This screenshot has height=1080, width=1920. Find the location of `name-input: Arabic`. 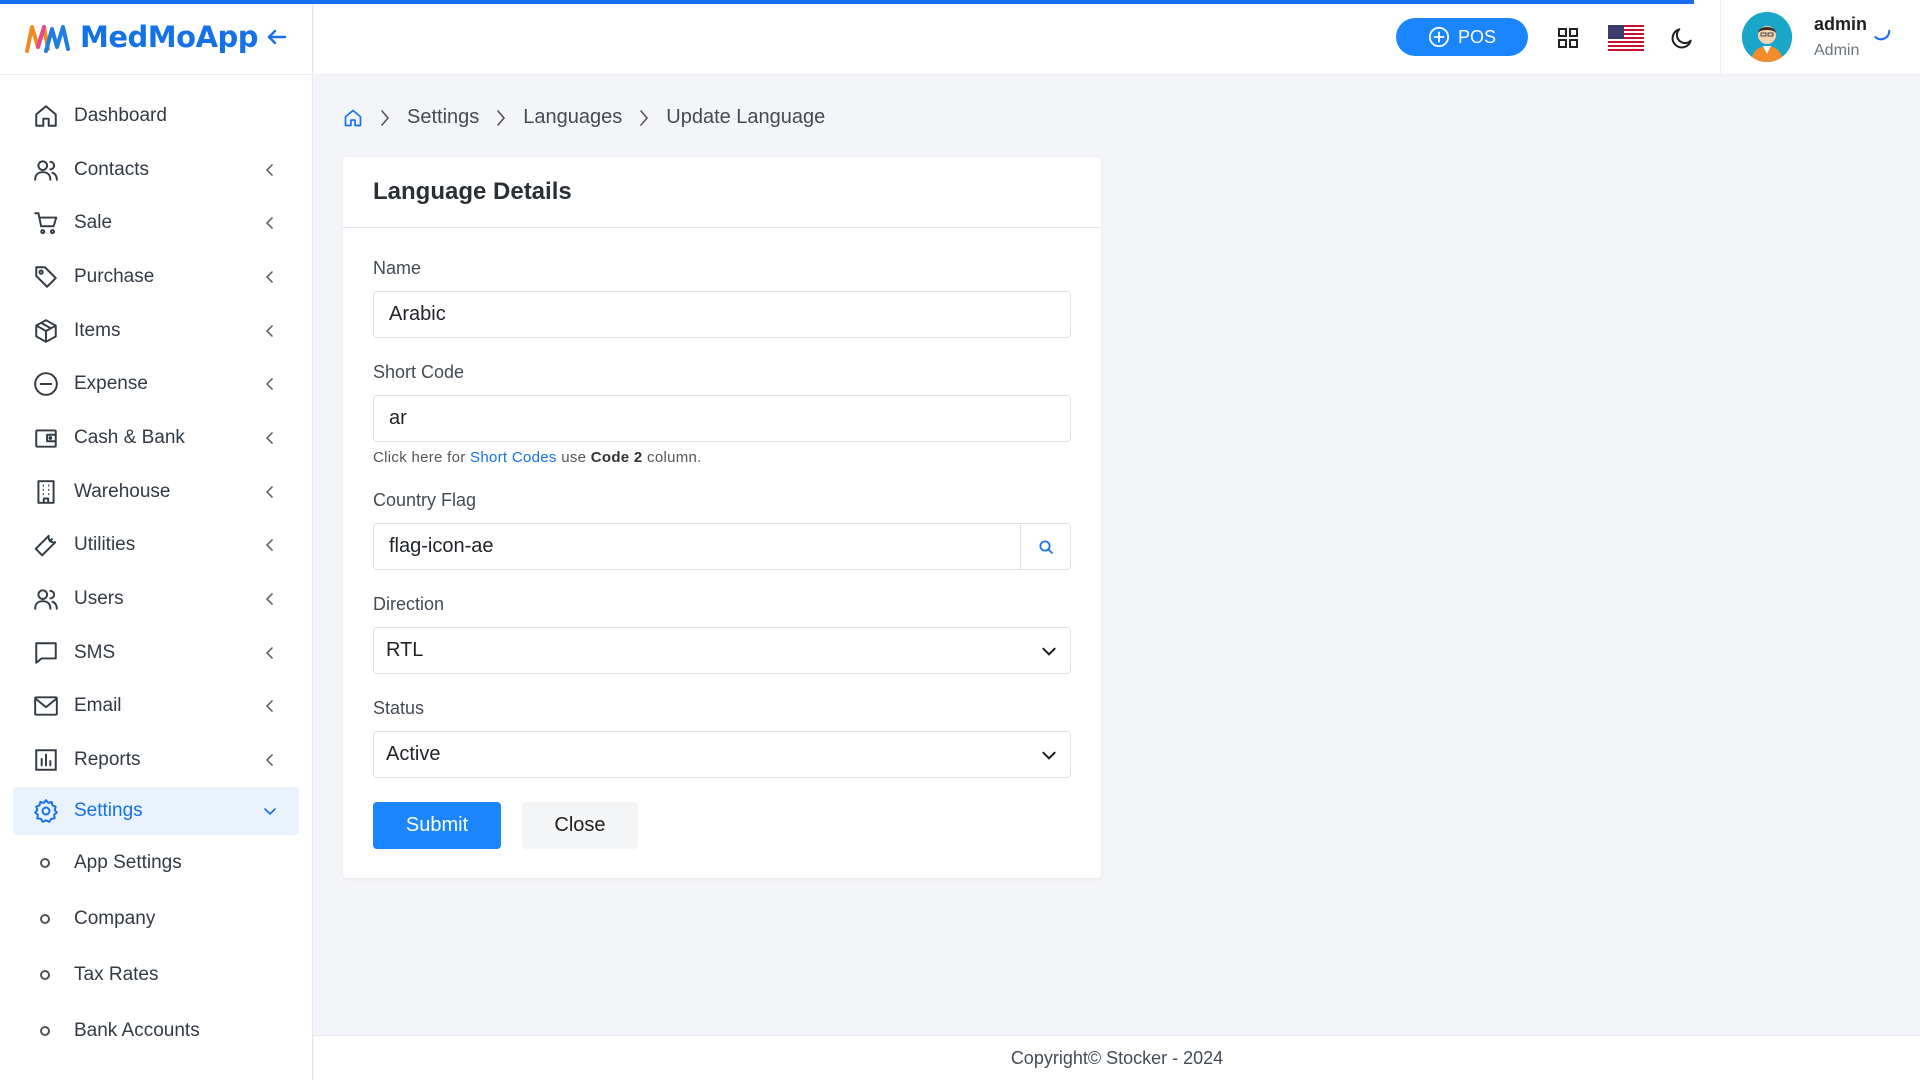

name-input: Arabic is located at coordinates (722, 314).